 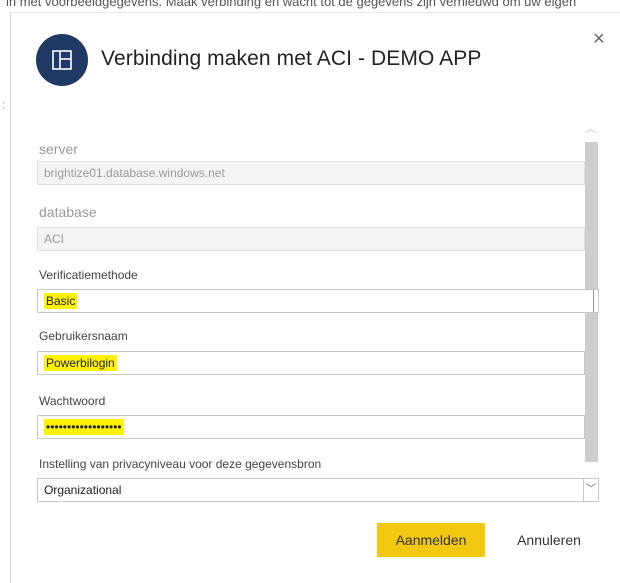 What do you see at coordinates (591, 129) in the screenshot?
I see `scroll-up-icon: ︿` at bounding box center [591, 129].